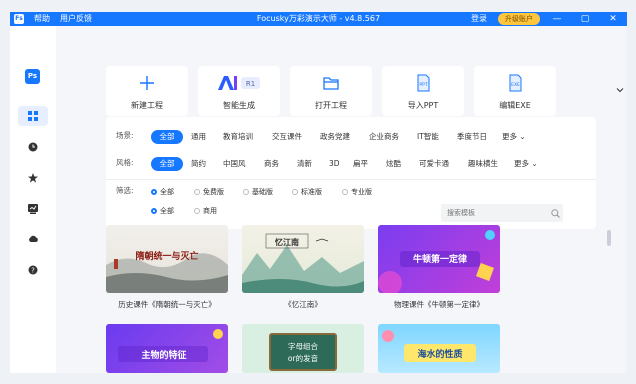  What do you see at coordinates (393, 164) in the screenshot?
I see `style-chip: 炫酷` at bounding box center [393, 164].